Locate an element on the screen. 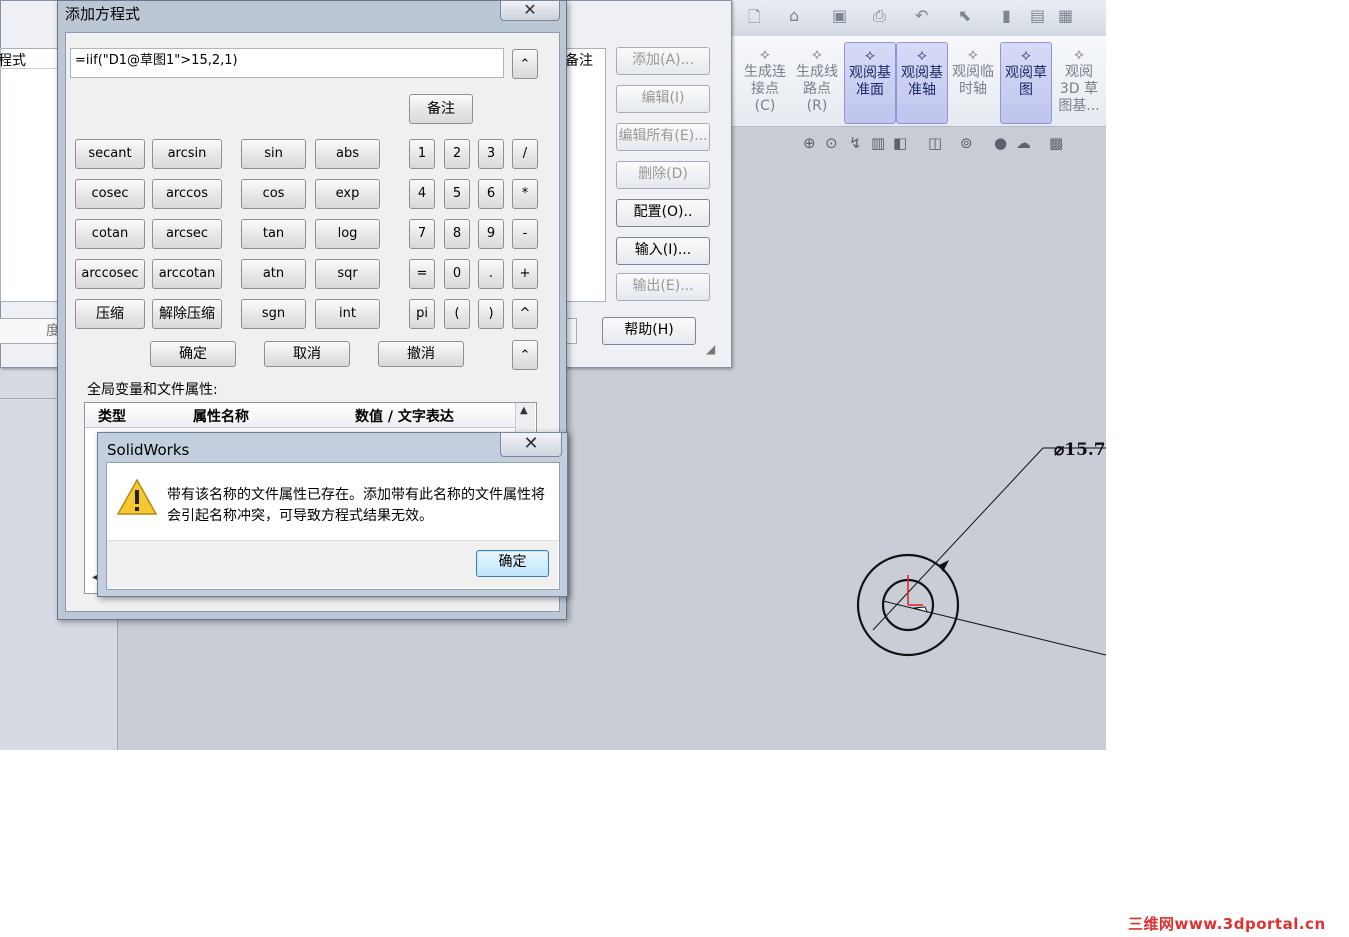 The image size is (1349, 937). section-view-icon: ▥ is located at coordinates (878, 143).